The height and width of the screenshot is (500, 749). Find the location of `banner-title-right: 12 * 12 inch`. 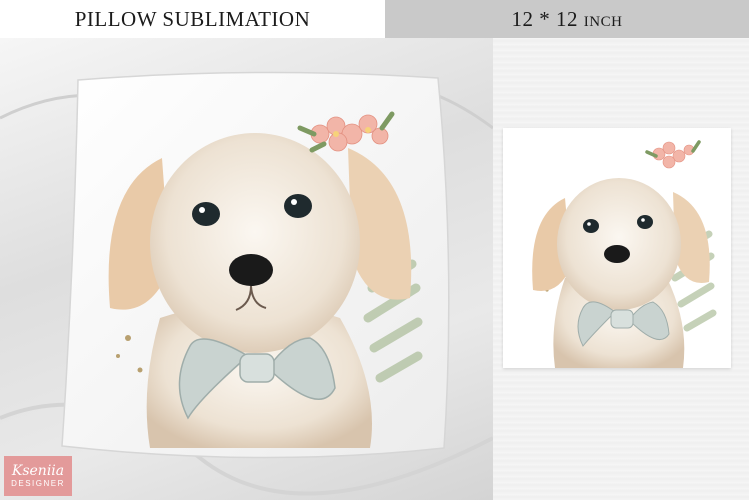

banner-title-right: 12 * 12 inch is located at coordinates (567, 18).